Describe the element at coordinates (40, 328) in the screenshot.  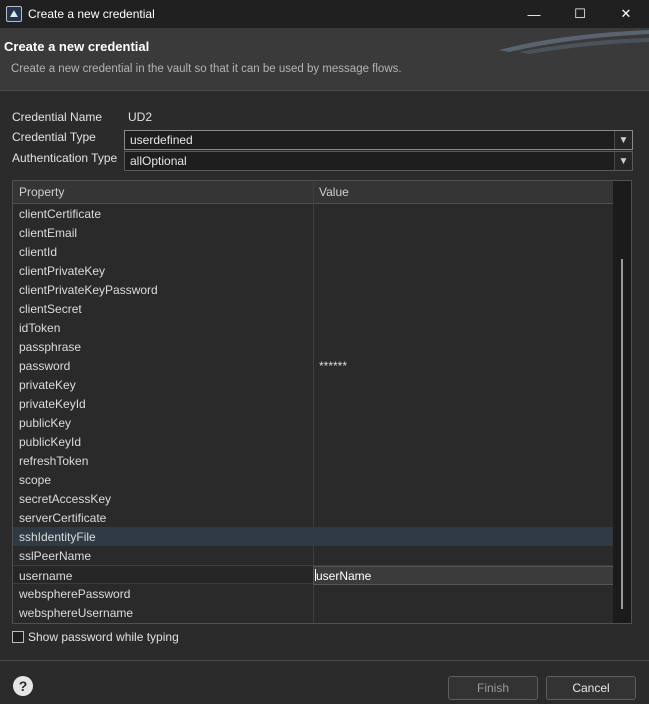
I see `property-cell: idToken` at that location.